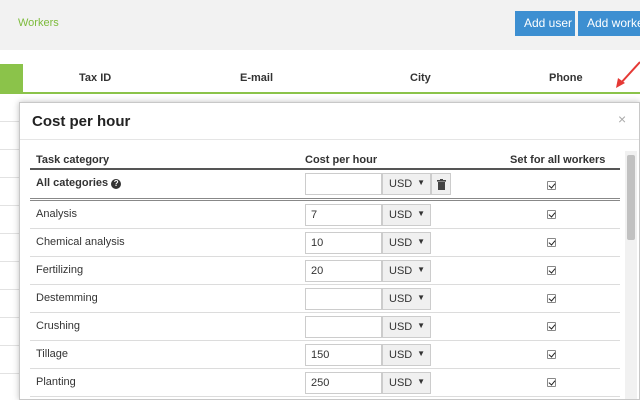 This screenshot has width=640, height=400. What do you see at coordinates (60, 270) in the screenshot?
I see `category-label: Fertilizing` at bounding box center [60, 270].